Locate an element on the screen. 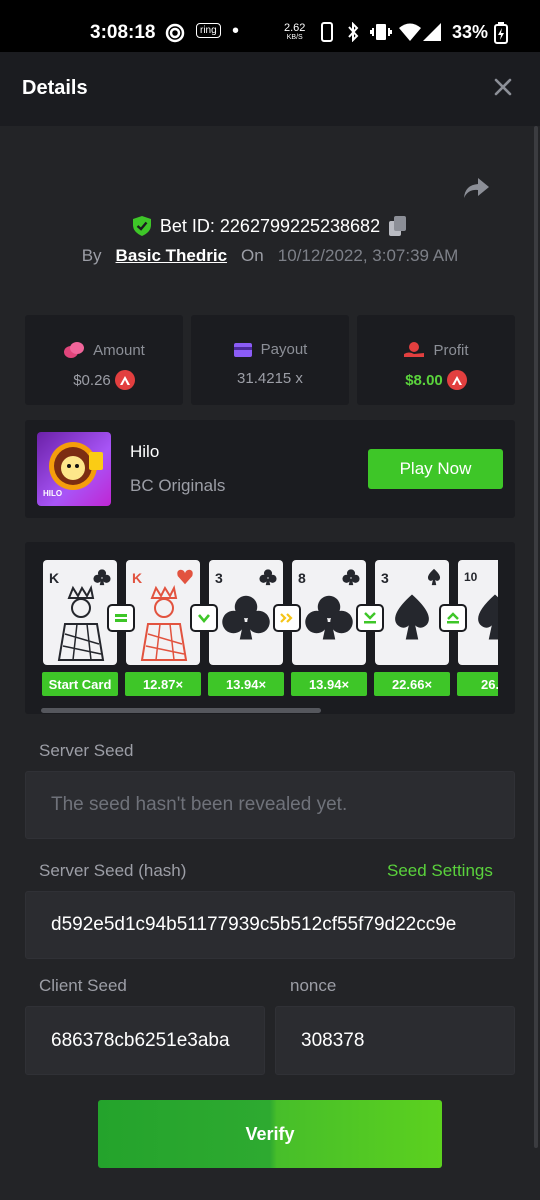  user-link: Basic Thedric is located at coordinates (172, 256).